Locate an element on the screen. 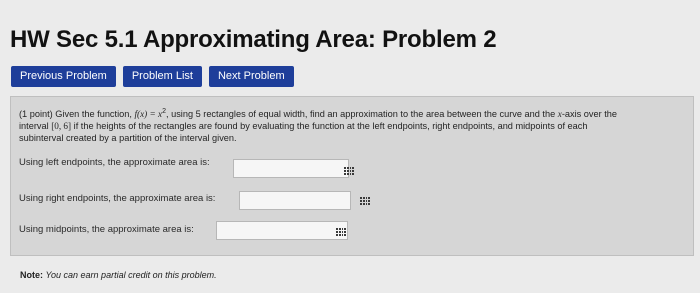  left-endpoints-input is located at coordinates (291, 168).